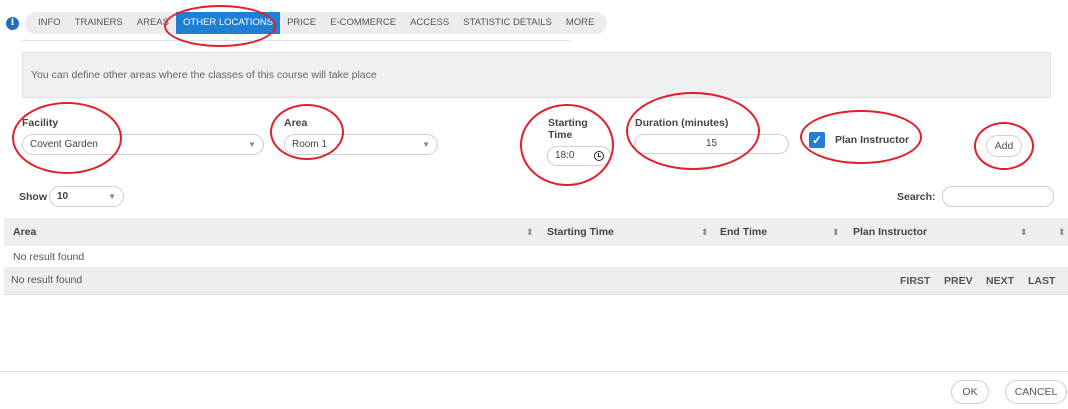 This screenshot has width=1068, height=409. What do you see at coordinates (890, 232) in the screenshot?
I see `column-header-plan-instructor: Plan Instructor` at bounding box center [890, 232].